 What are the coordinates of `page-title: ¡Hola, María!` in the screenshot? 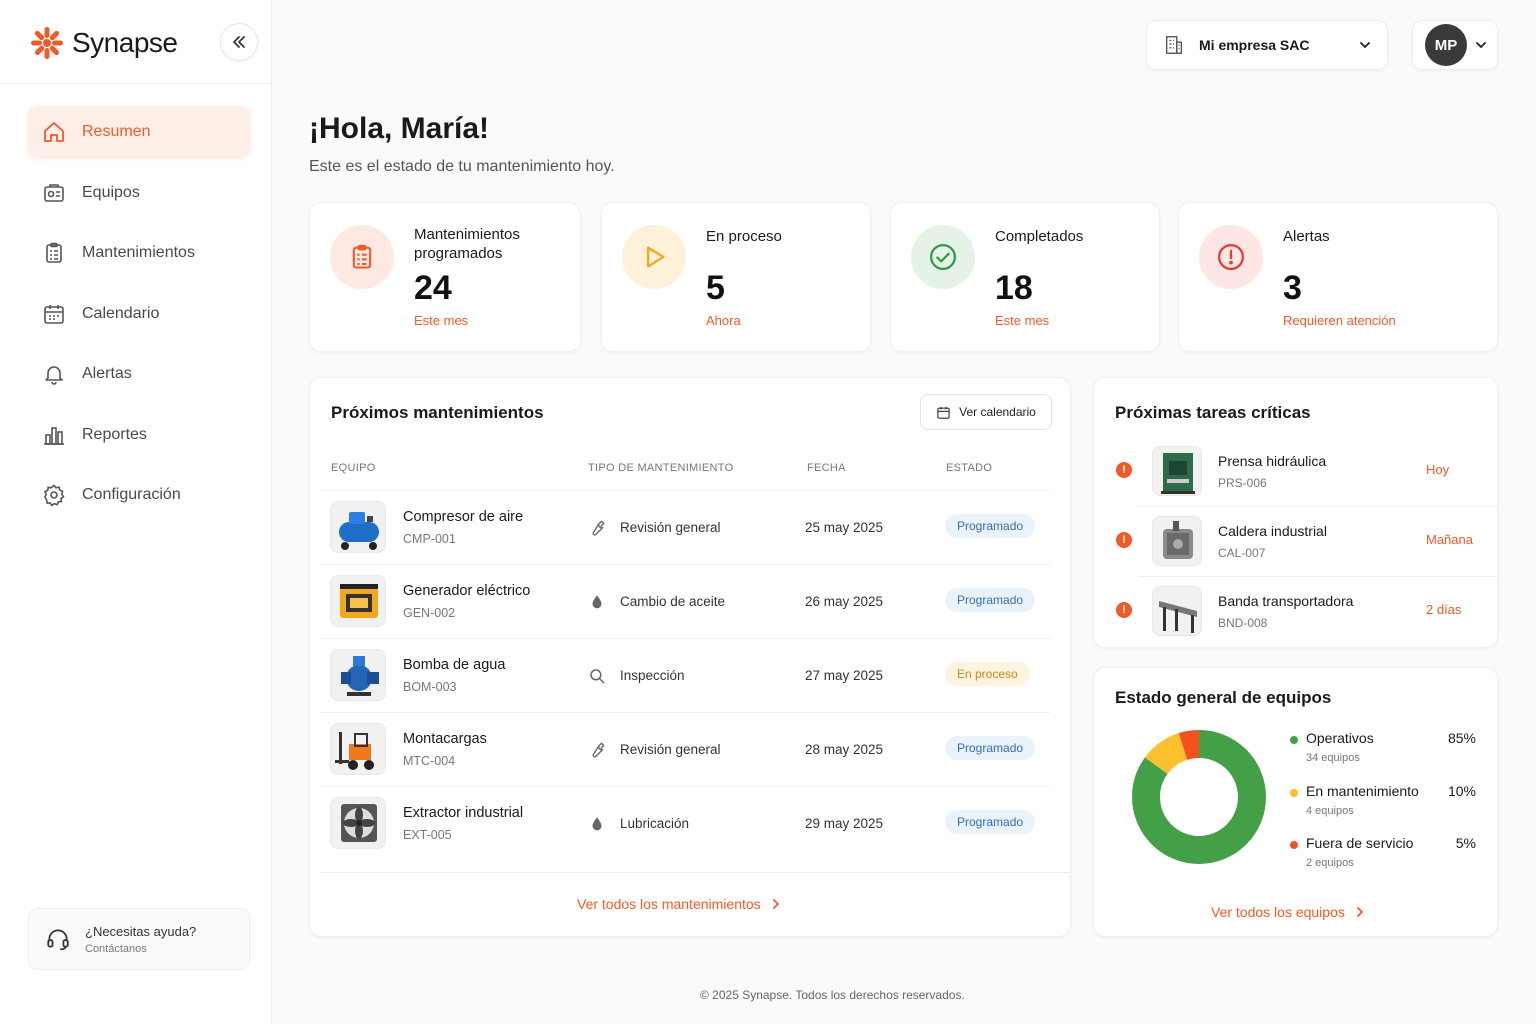 It's located at (399, 128).